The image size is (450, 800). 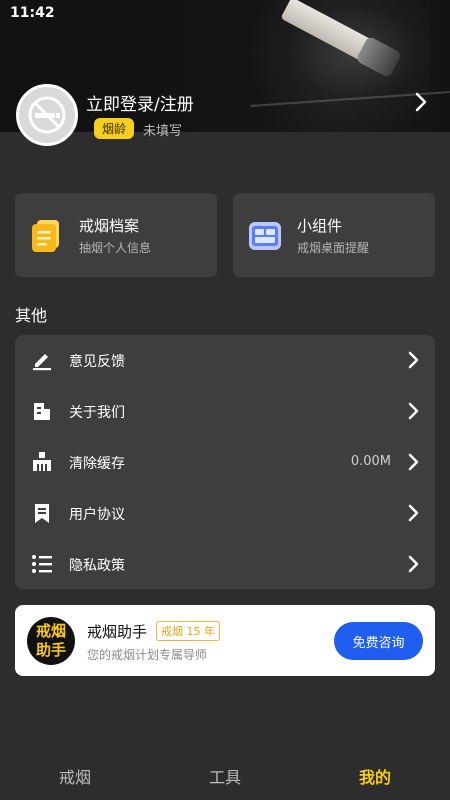 What do you see at coordinates (265, 238) in the screenshot?
I see `widget-icon` at bounding box center [265, 238].